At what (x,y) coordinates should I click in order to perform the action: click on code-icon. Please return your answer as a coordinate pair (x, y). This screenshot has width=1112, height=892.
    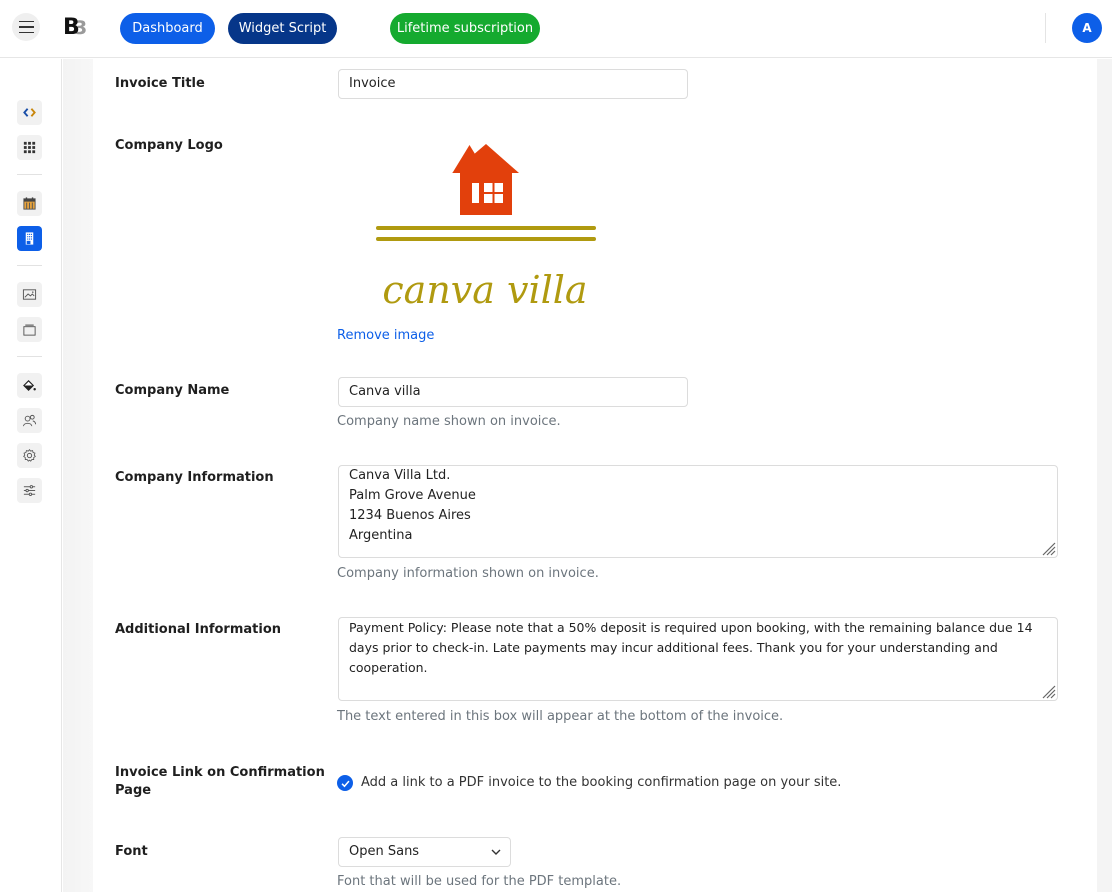
    Looking at the image, I should click on (29, 112).